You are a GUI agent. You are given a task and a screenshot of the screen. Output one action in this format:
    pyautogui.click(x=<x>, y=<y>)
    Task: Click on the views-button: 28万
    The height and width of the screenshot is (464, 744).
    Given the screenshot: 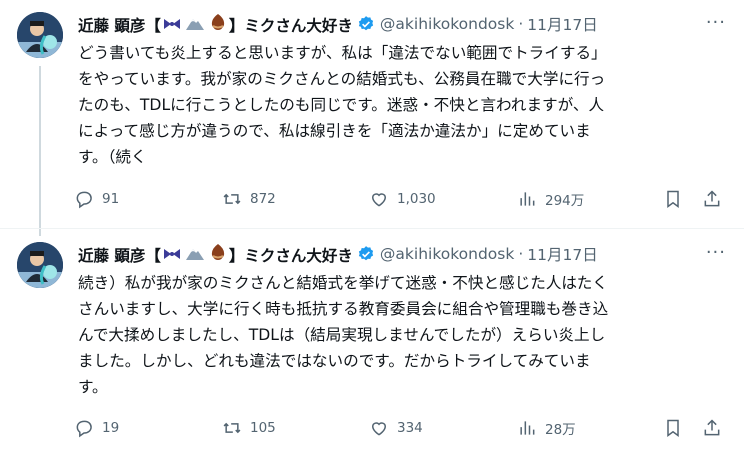 What is the action you would take?
    pyautogui.click(x=546, y=428)
    